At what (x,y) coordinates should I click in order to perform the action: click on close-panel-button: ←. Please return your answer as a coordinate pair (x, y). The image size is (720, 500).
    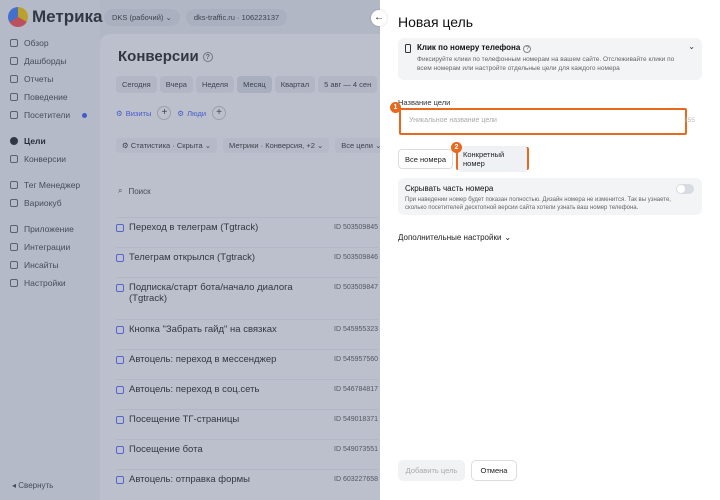
    Looking at the image, I should click on (379, 18).